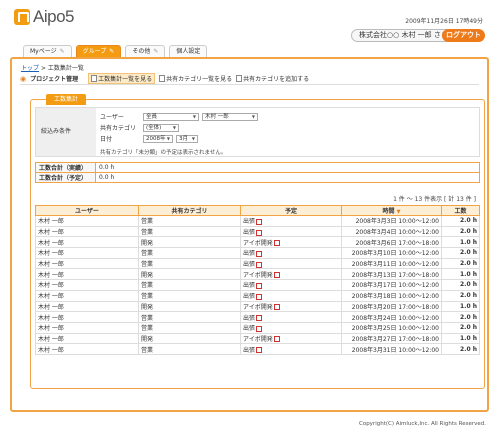  I want to click on panel-tab-hours: 工数集計, so click(66, 99).